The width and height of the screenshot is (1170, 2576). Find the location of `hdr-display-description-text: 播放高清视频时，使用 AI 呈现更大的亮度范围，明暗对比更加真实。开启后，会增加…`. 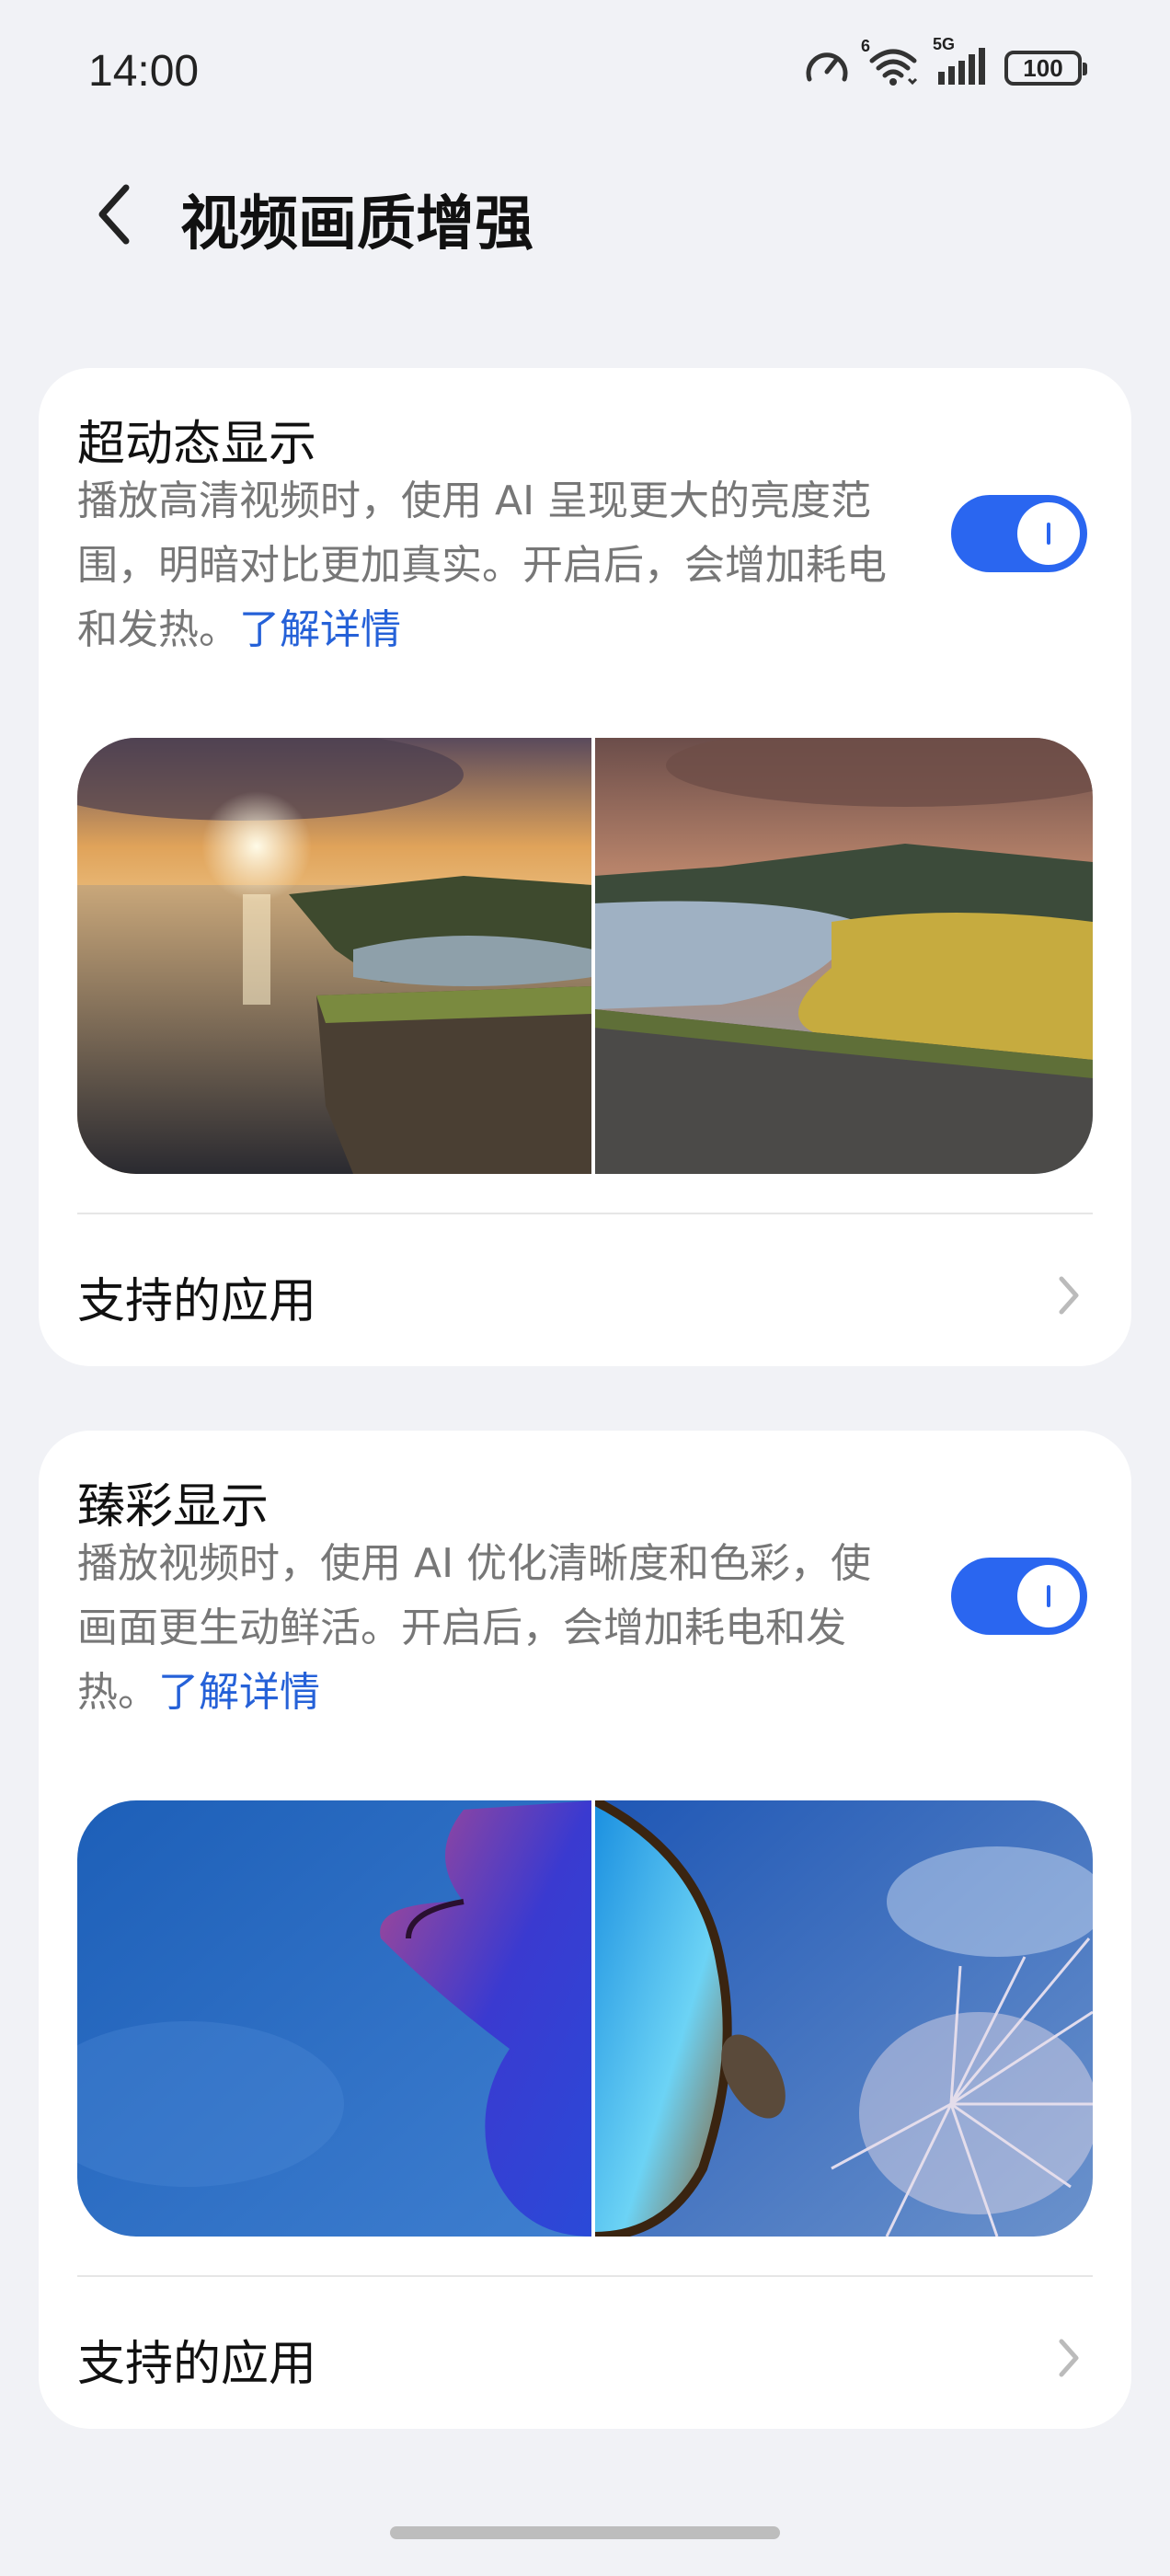

hdr-display-description-text: 播放高清视频时，使用 AI 呈现更大的亮度范围，明暗对比更加真实。开启后，会增加… is located at coordinates (482, 565).